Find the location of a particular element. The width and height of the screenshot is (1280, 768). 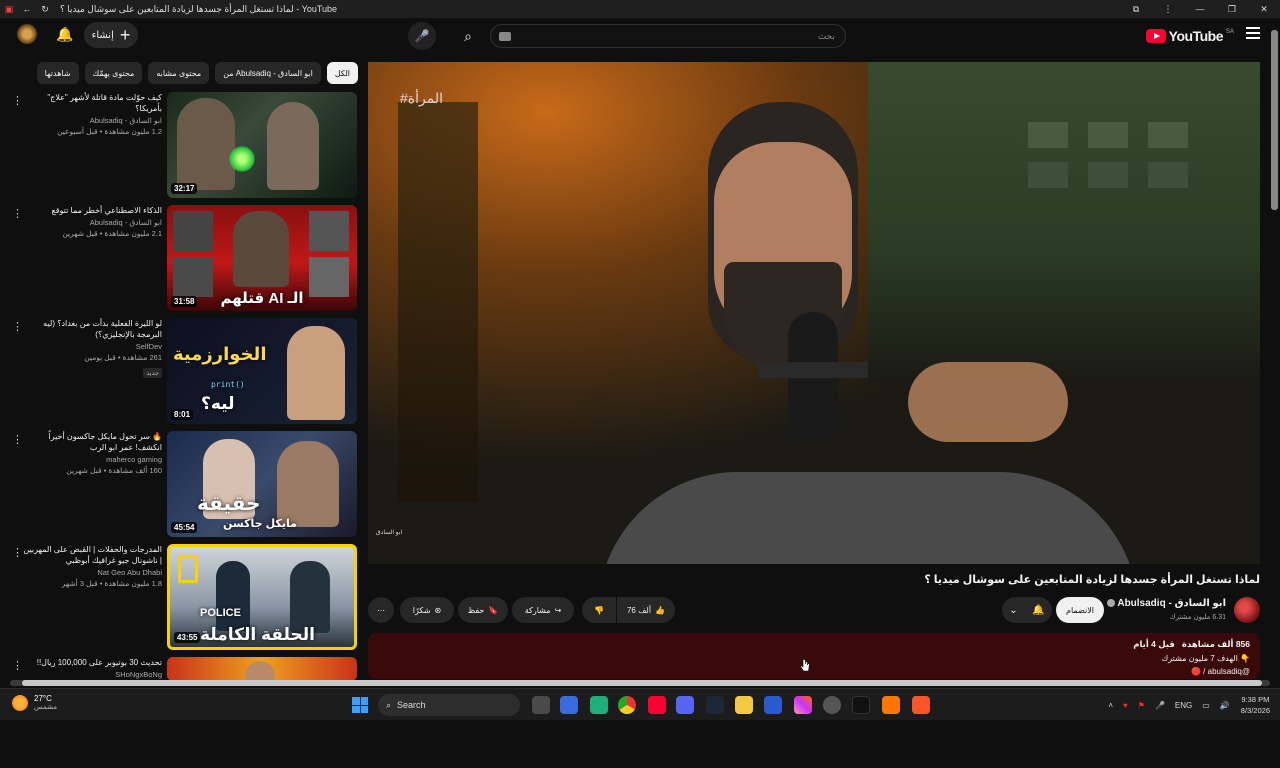

monitor-icon: ▭ is located at coordinates (1206, 705).